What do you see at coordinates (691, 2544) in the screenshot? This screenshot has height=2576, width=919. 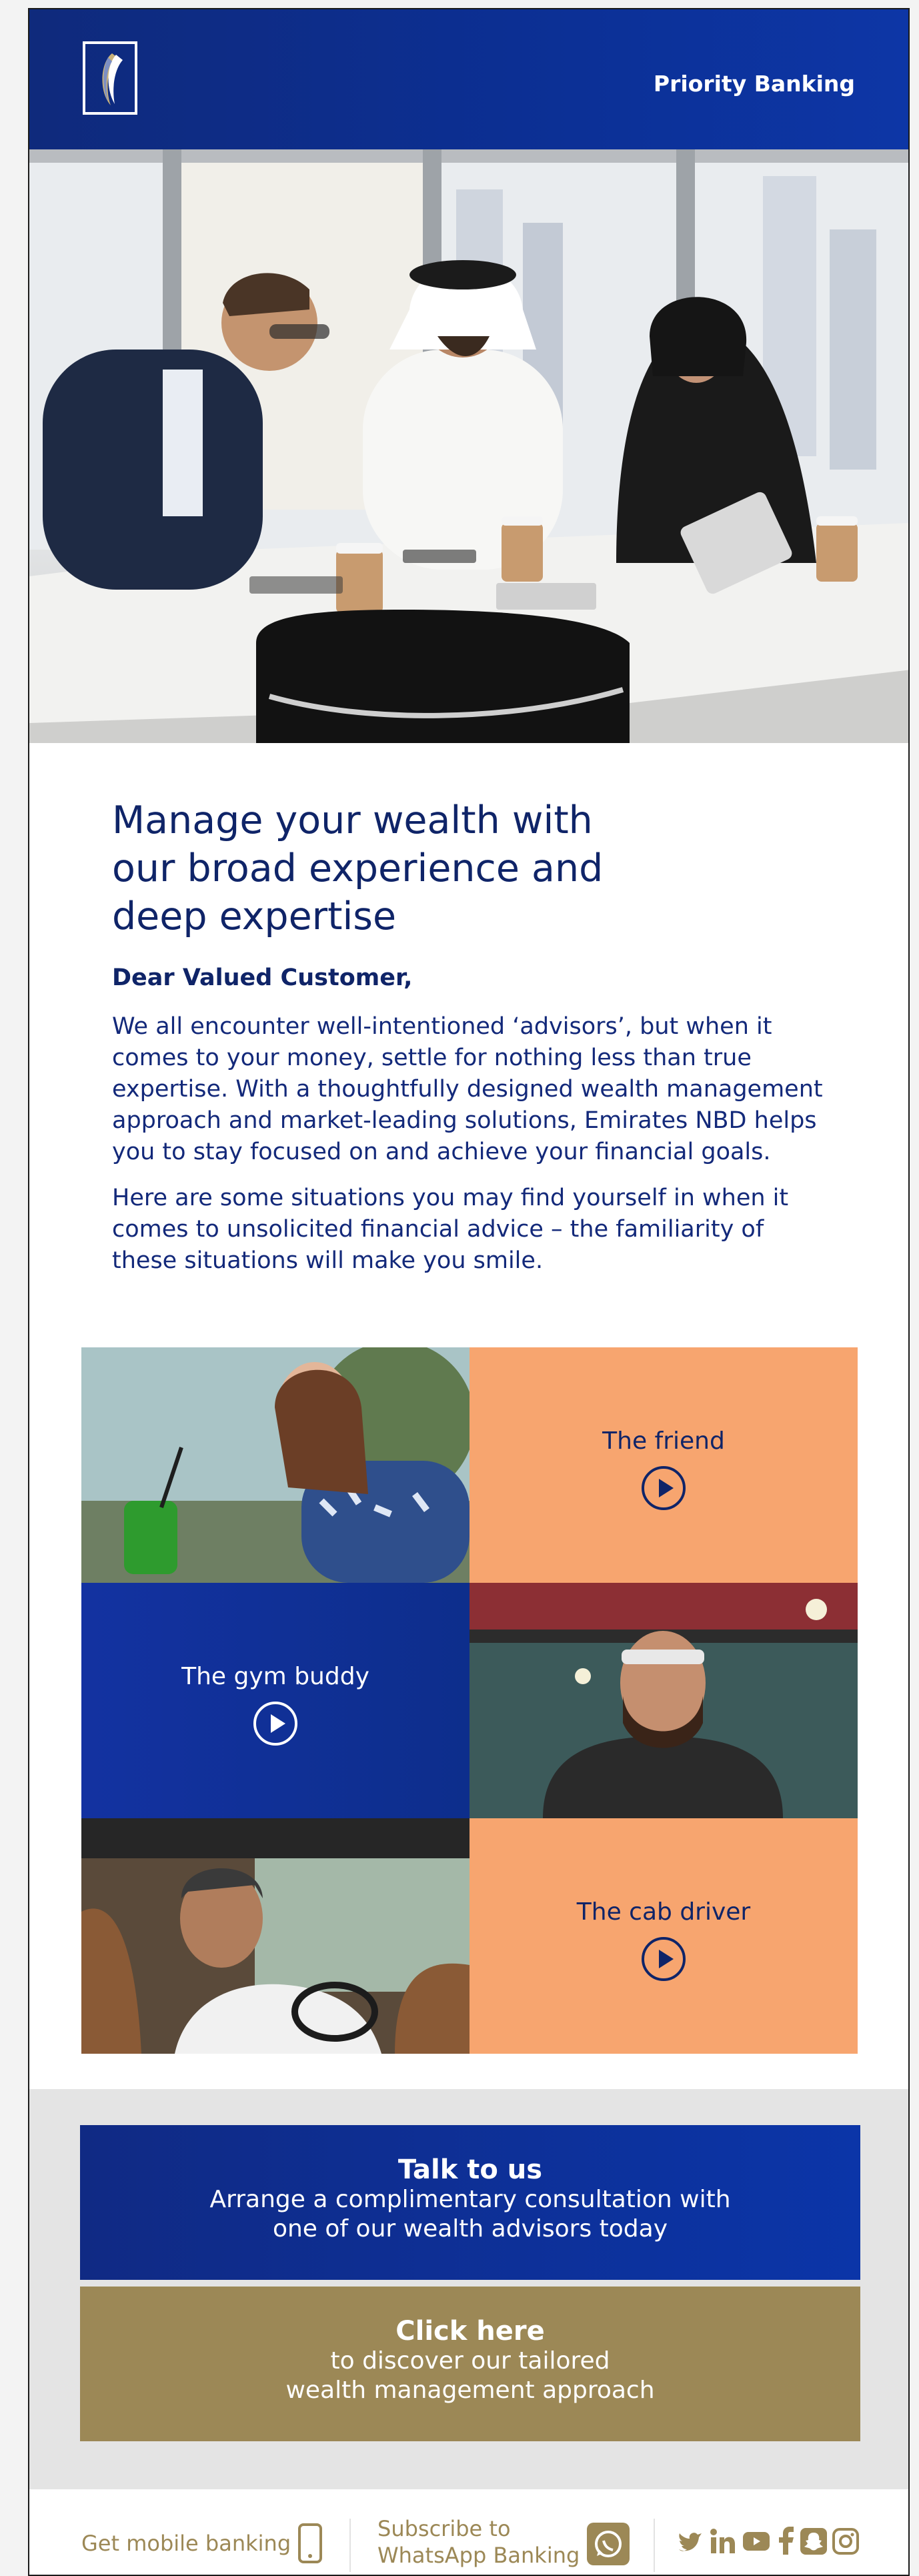 I see `twitter-icon` at bounding box center [691, 2544].